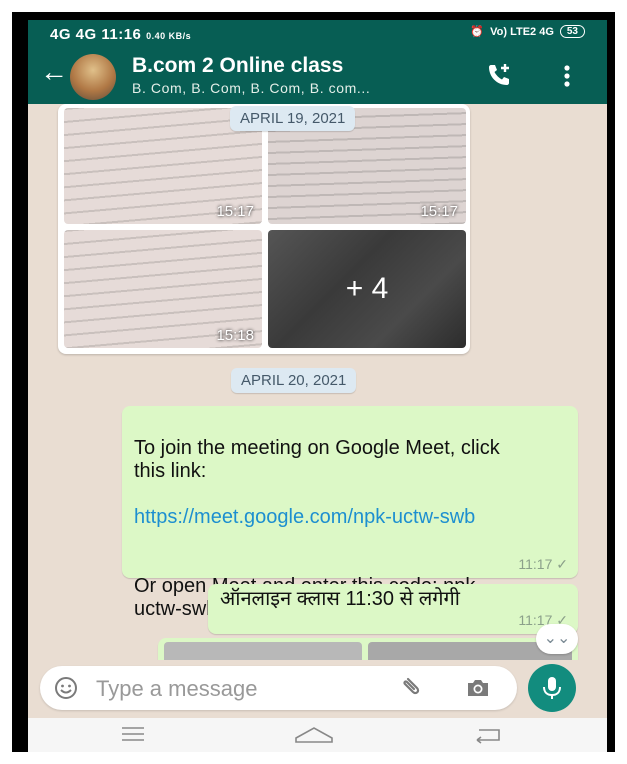 Image resolution: width=627 pixels, height=764 pixels. I want to click on network-speed: 0.40 KB/s, so click(169, 36).